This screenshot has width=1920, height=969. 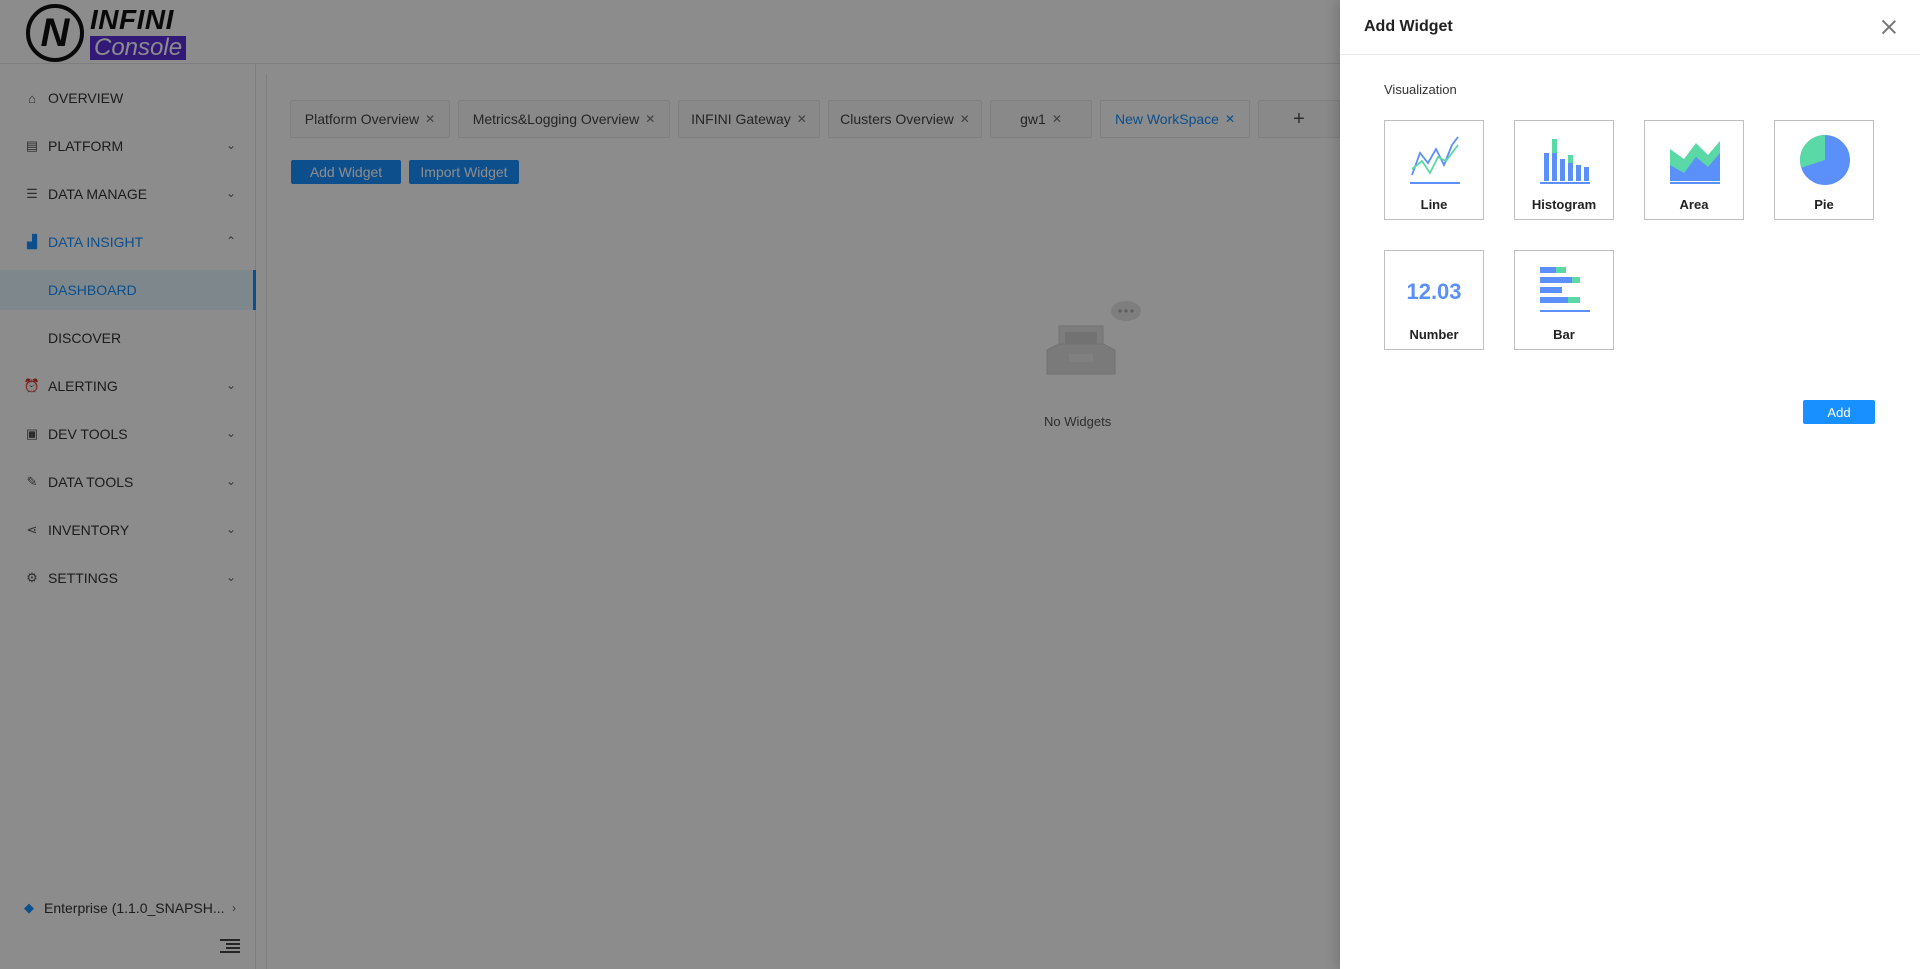 What do you see at coordinates (1420, 89) in the screenshot?
I see `visualization-label: Visualization` at bounding box center [1420, 89].